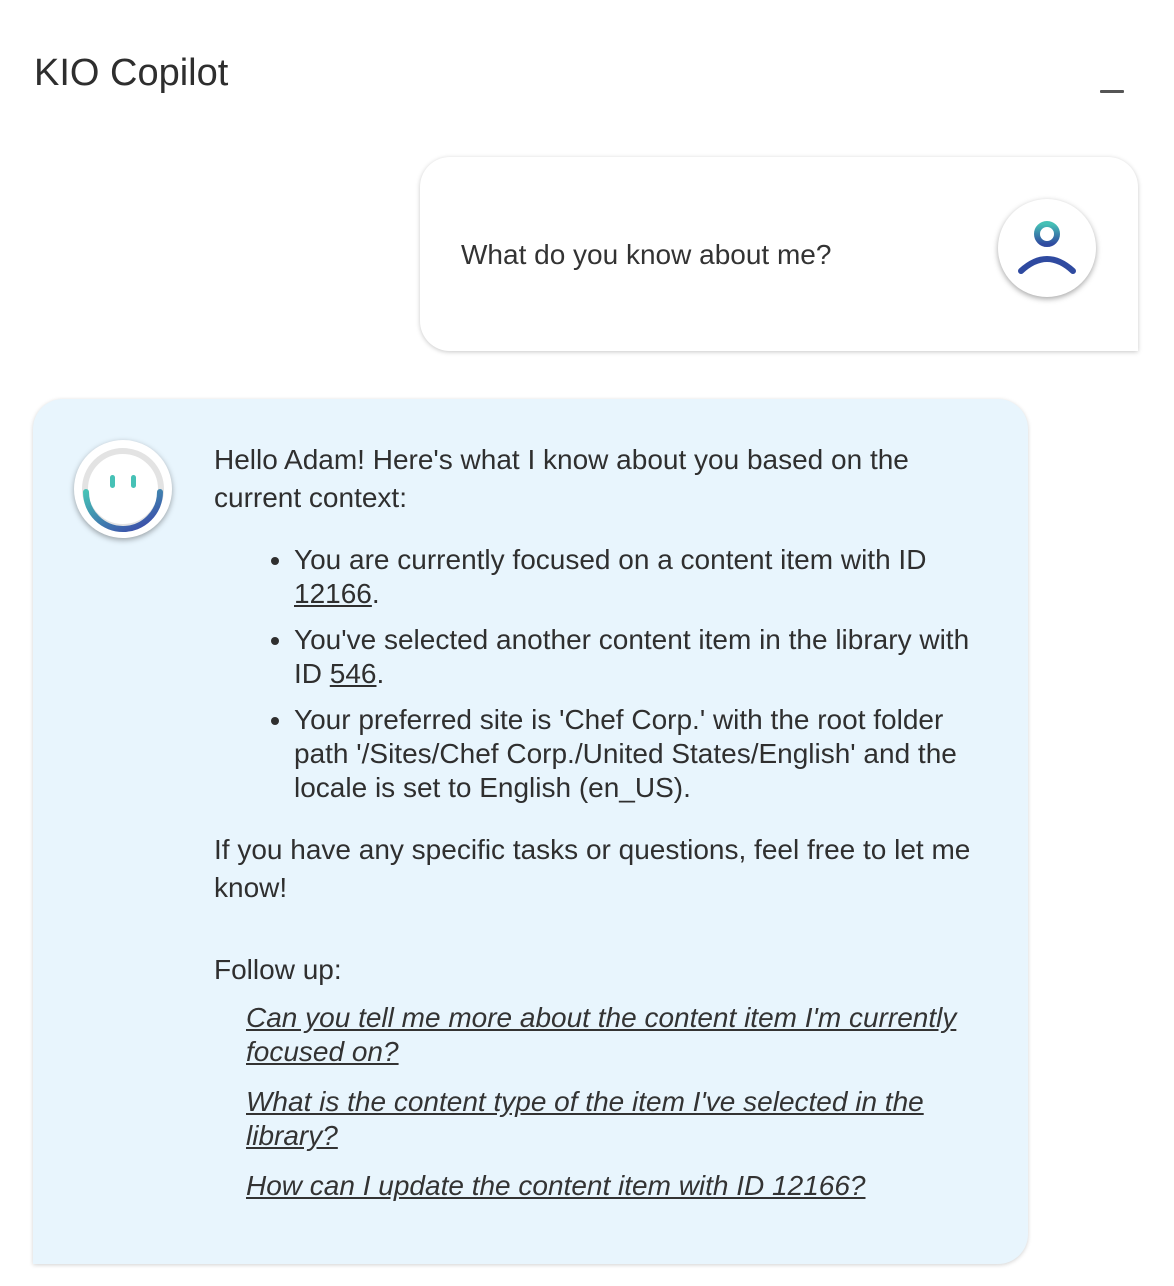  Describe the element at coordinates (333, 593) in the screenshot. I see `content-id-link: 12166` at that location.